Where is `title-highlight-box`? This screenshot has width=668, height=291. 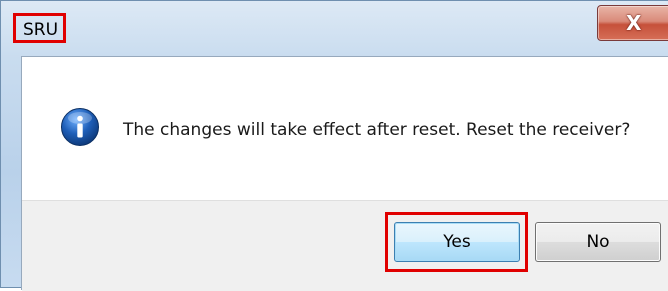
title-highlight-box is located at coordinates (39, 28).